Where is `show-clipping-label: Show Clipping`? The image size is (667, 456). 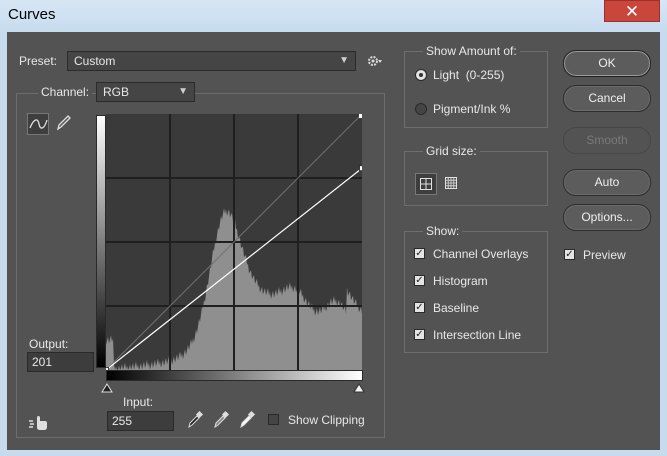
show-clipping-label: Show Clipping is located at coordinates (326, 420).